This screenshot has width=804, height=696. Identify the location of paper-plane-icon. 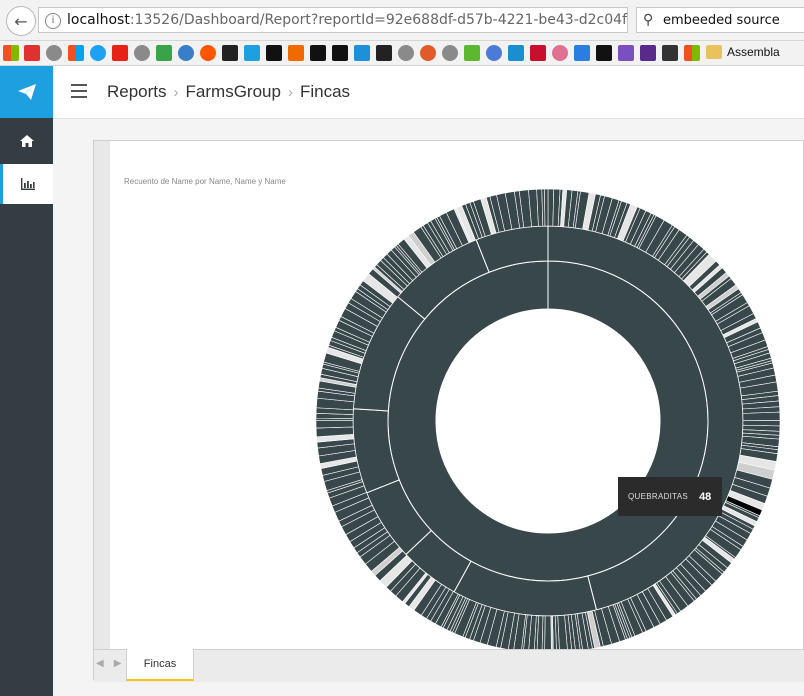
(26, 92).